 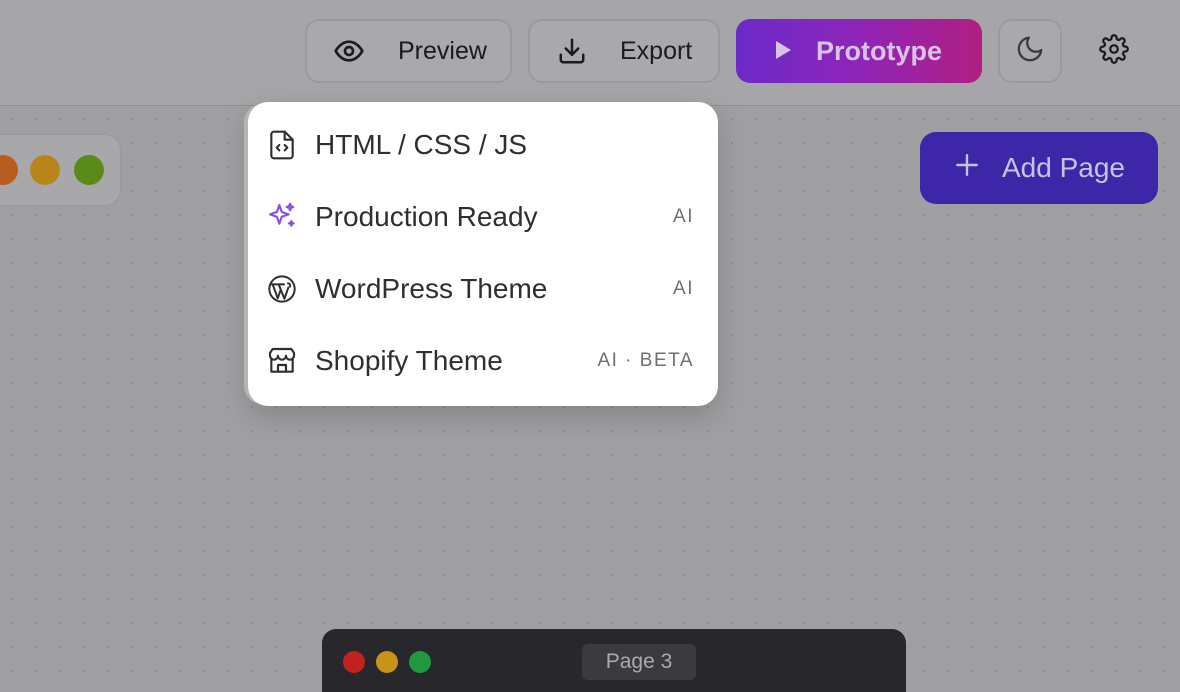 I want to click on plus-icon, so click(x=967, y=168).